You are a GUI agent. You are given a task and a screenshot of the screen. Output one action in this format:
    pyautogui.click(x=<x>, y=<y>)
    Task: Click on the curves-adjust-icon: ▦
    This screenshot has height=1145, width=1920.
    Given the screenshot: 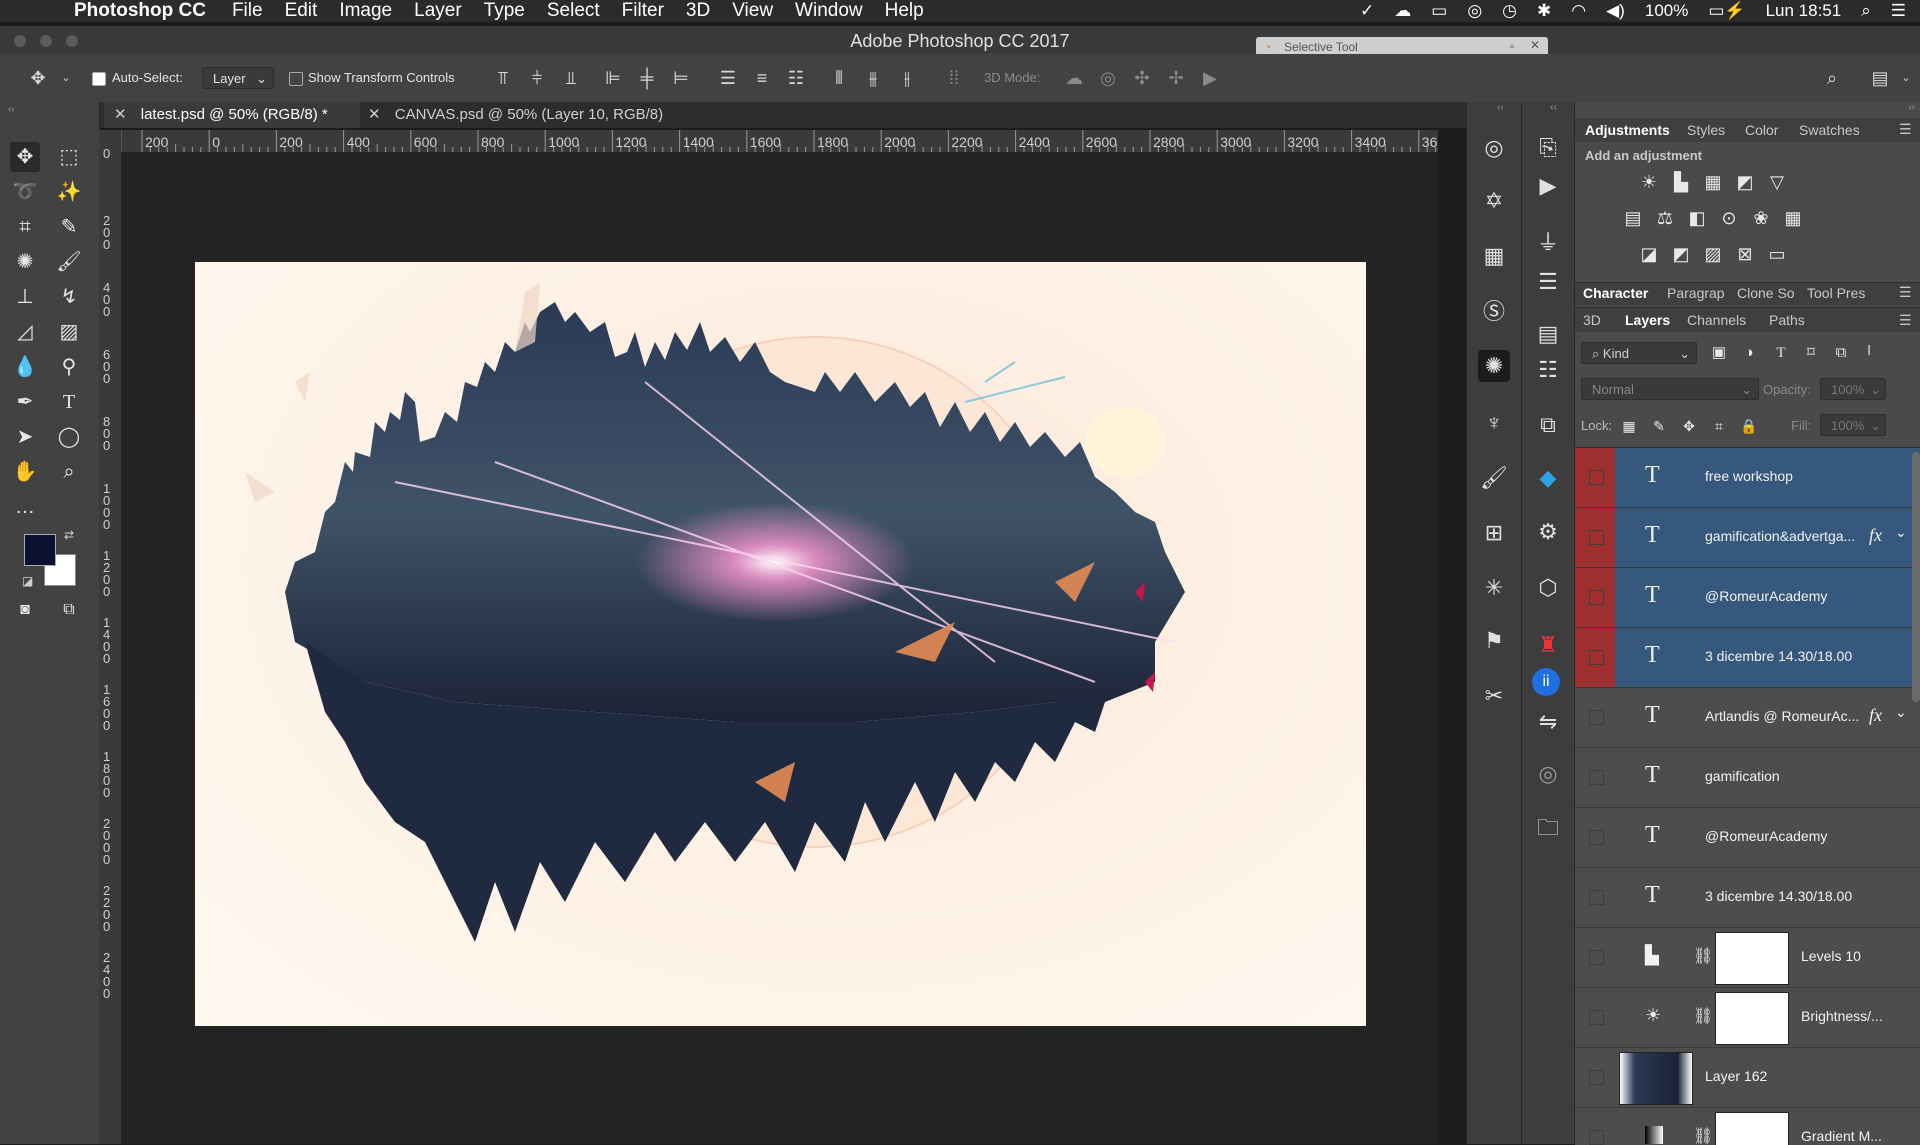 What is the action you would take?
    pyautogui.click(x=1713, y=182)
    